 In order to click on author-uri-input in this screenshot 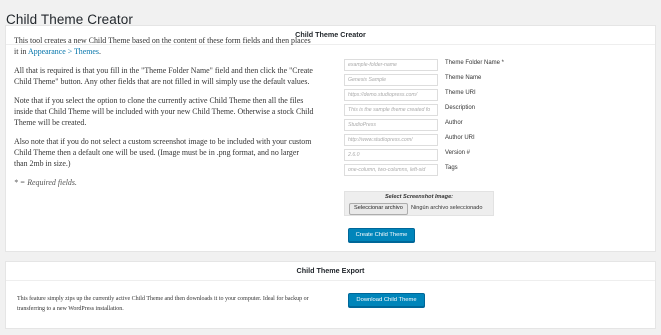, I will do `click(391, 140)`.